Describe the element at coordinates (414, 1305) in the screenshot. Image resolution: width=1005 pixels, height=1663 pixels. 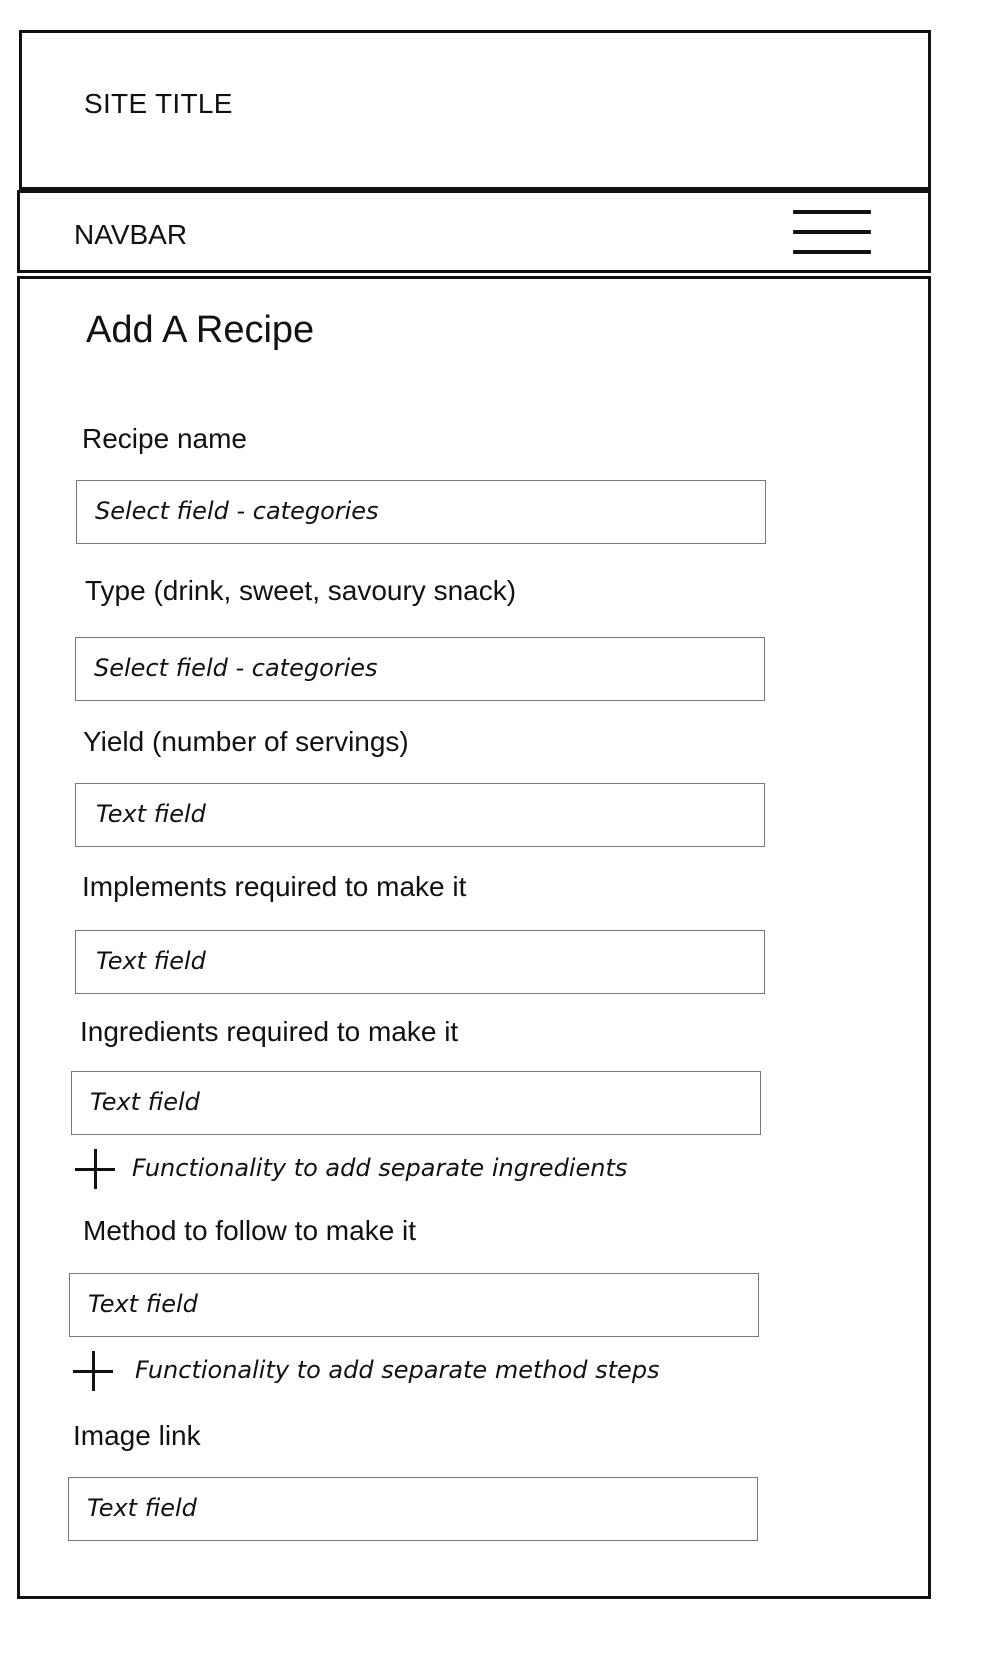
I see `method-field: Text field` at that location.